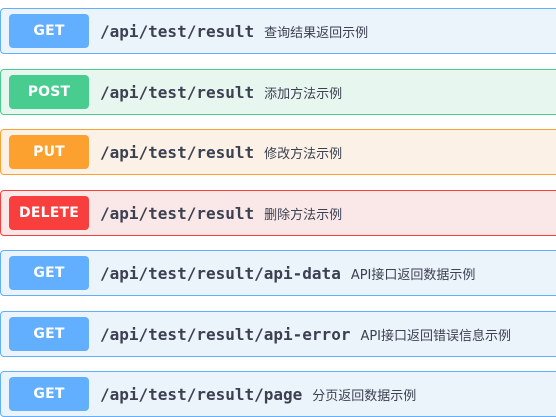 Image resolution: width=556 pixels, height=417 pixels. What do you see at coordinates (303, 215) in the screenshot?
I see `operation-summary: 删除方法示例` at bounding box center [303, 215].